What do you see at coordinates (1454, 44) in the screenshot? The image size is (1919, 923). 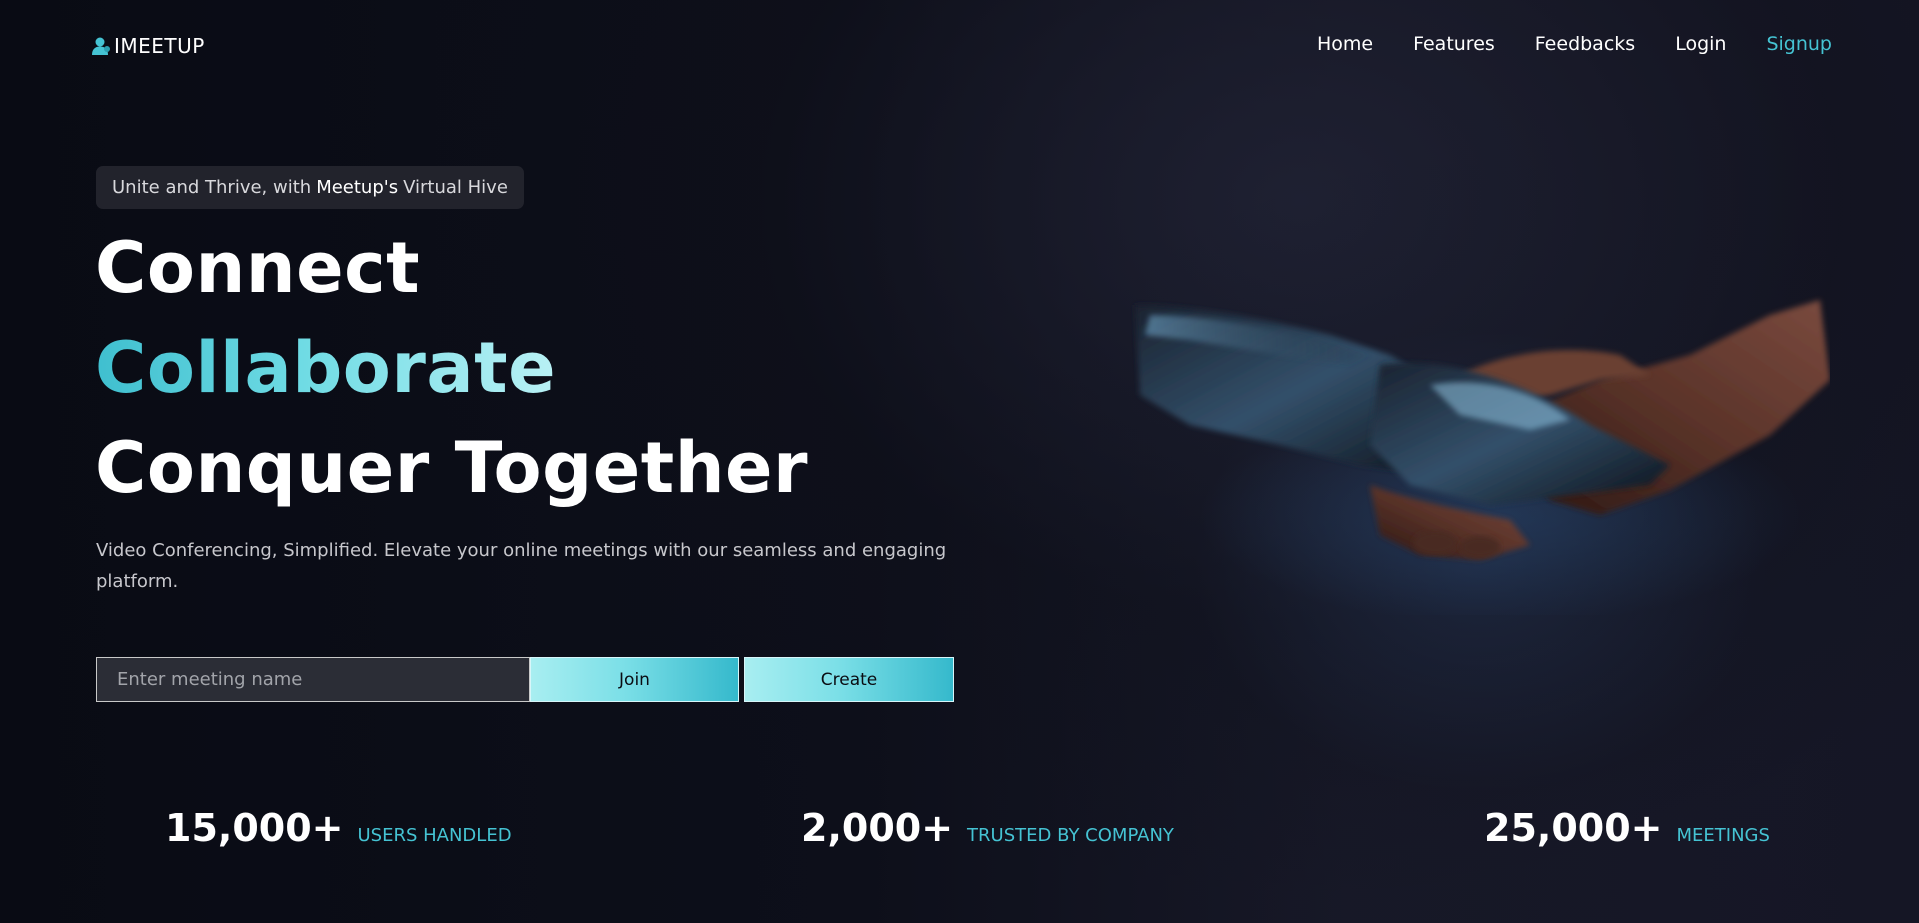 I see `nav-features-link: Features` at bounding box center [1454, 44].